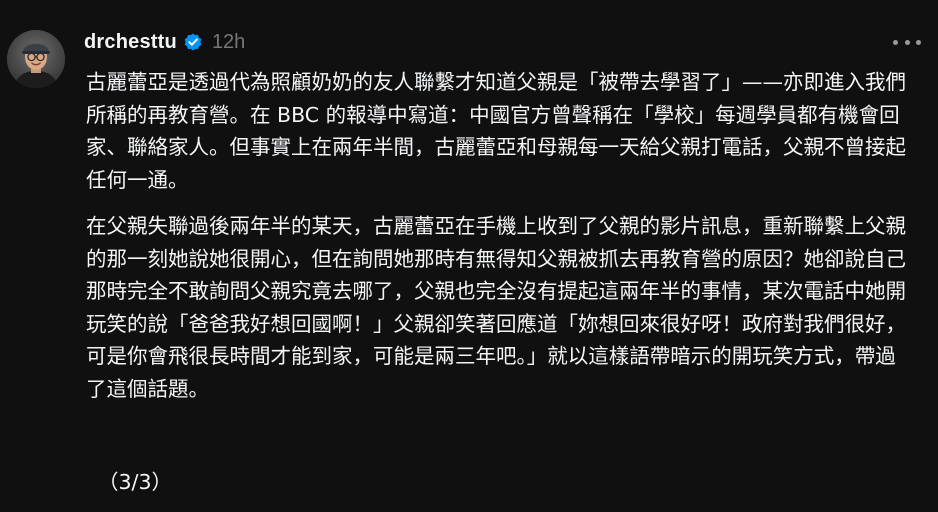 The height and width of the screenshot is (512, 938). I want to click on thread-page-indicator: （3/3）, so click(135, 482).